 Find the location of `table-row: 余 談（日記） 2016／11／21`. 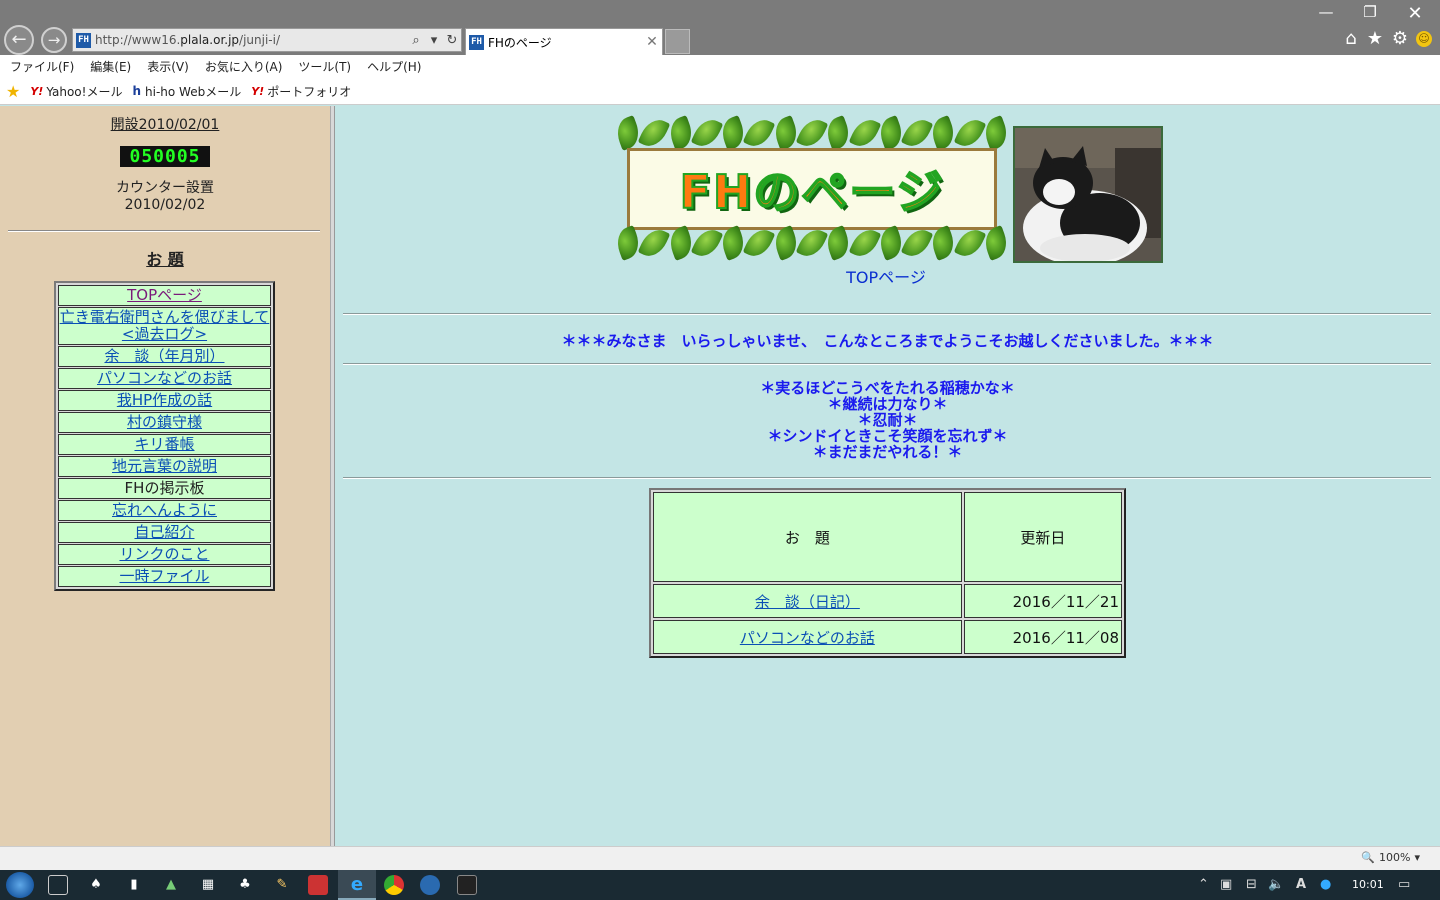

table-row: 余 談（日記） 2016／11／21 is located at coordinates (887, 601).